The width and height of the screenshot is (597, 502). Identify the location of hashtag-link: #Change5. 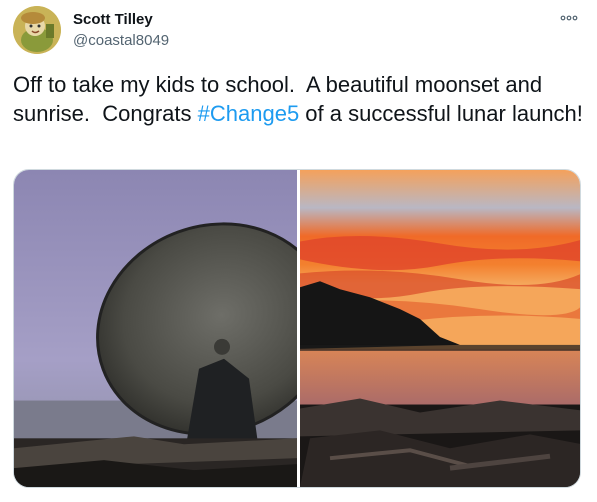
(249, 113).